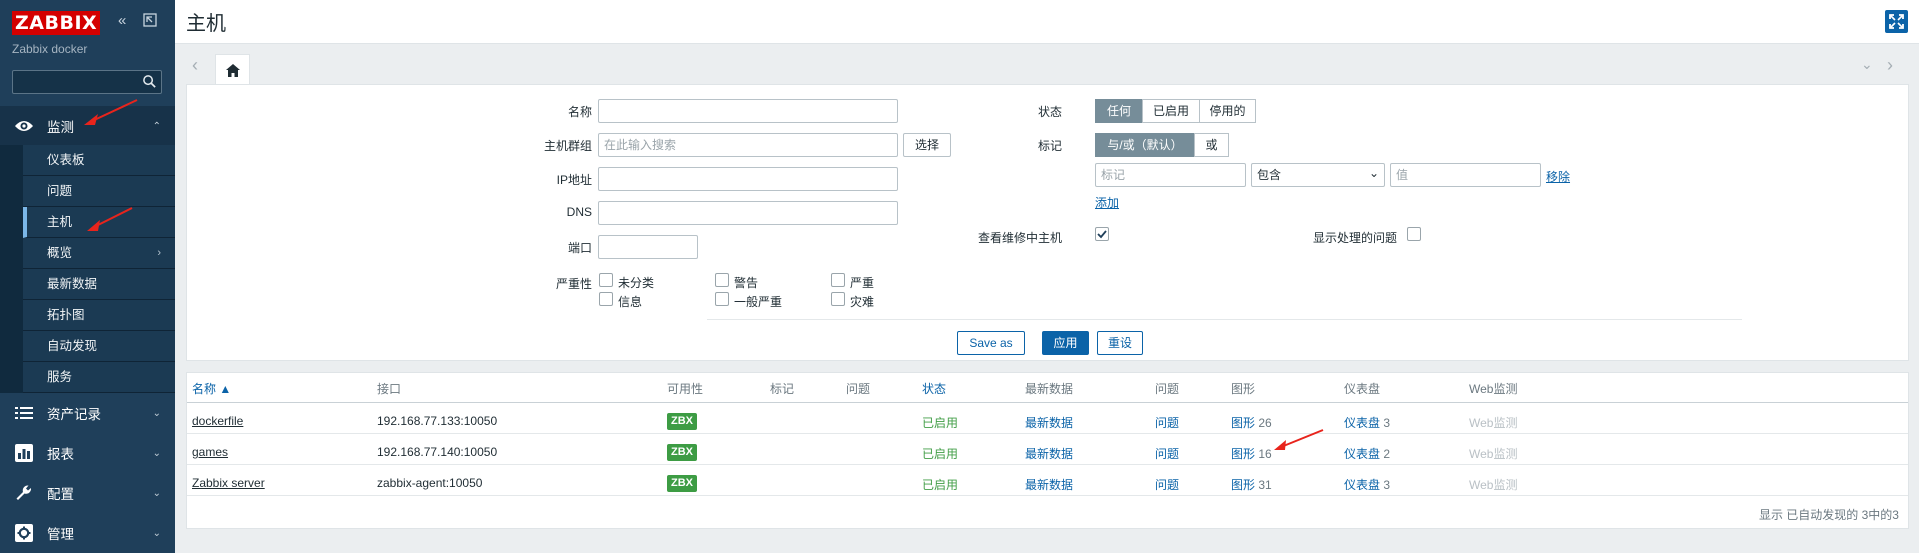 This screenshot has width=1919, height=553. I want to click on graphs-link: 图形 31, so click(1251, 484).